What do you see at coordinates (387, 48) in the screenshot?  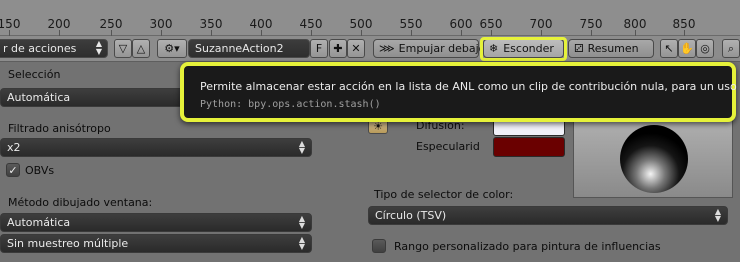 I see `push-down-icon: ⋙` at bounding box center [387, 48].